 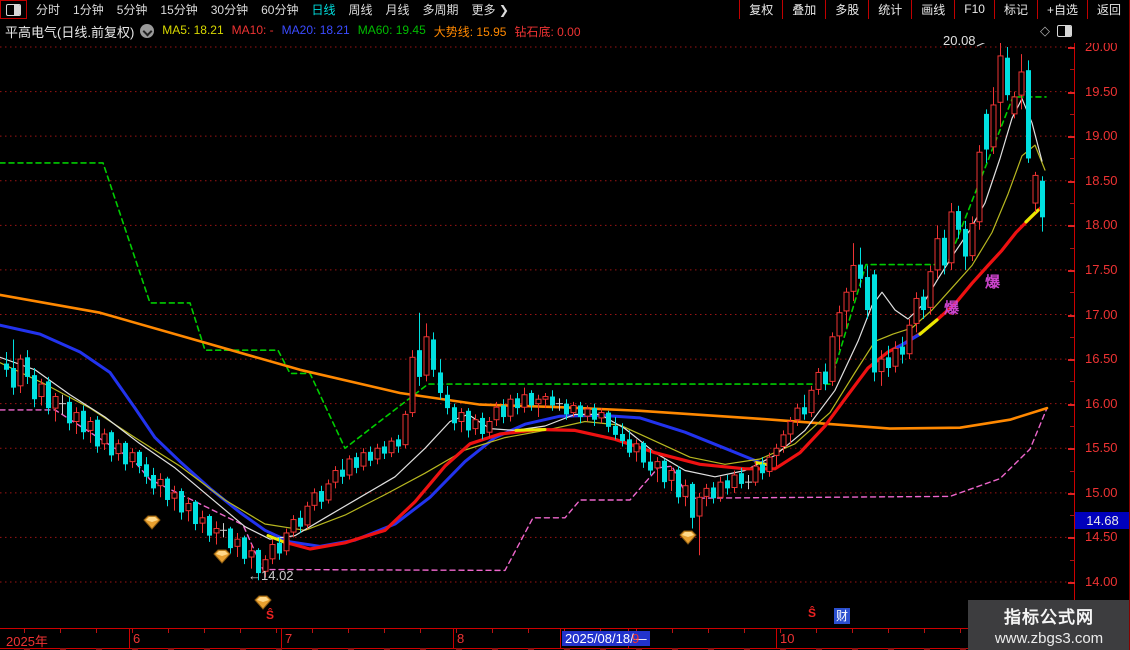 I want to click on indicator-大势线: 大势线: 15.95, so click(x=470, y=31).